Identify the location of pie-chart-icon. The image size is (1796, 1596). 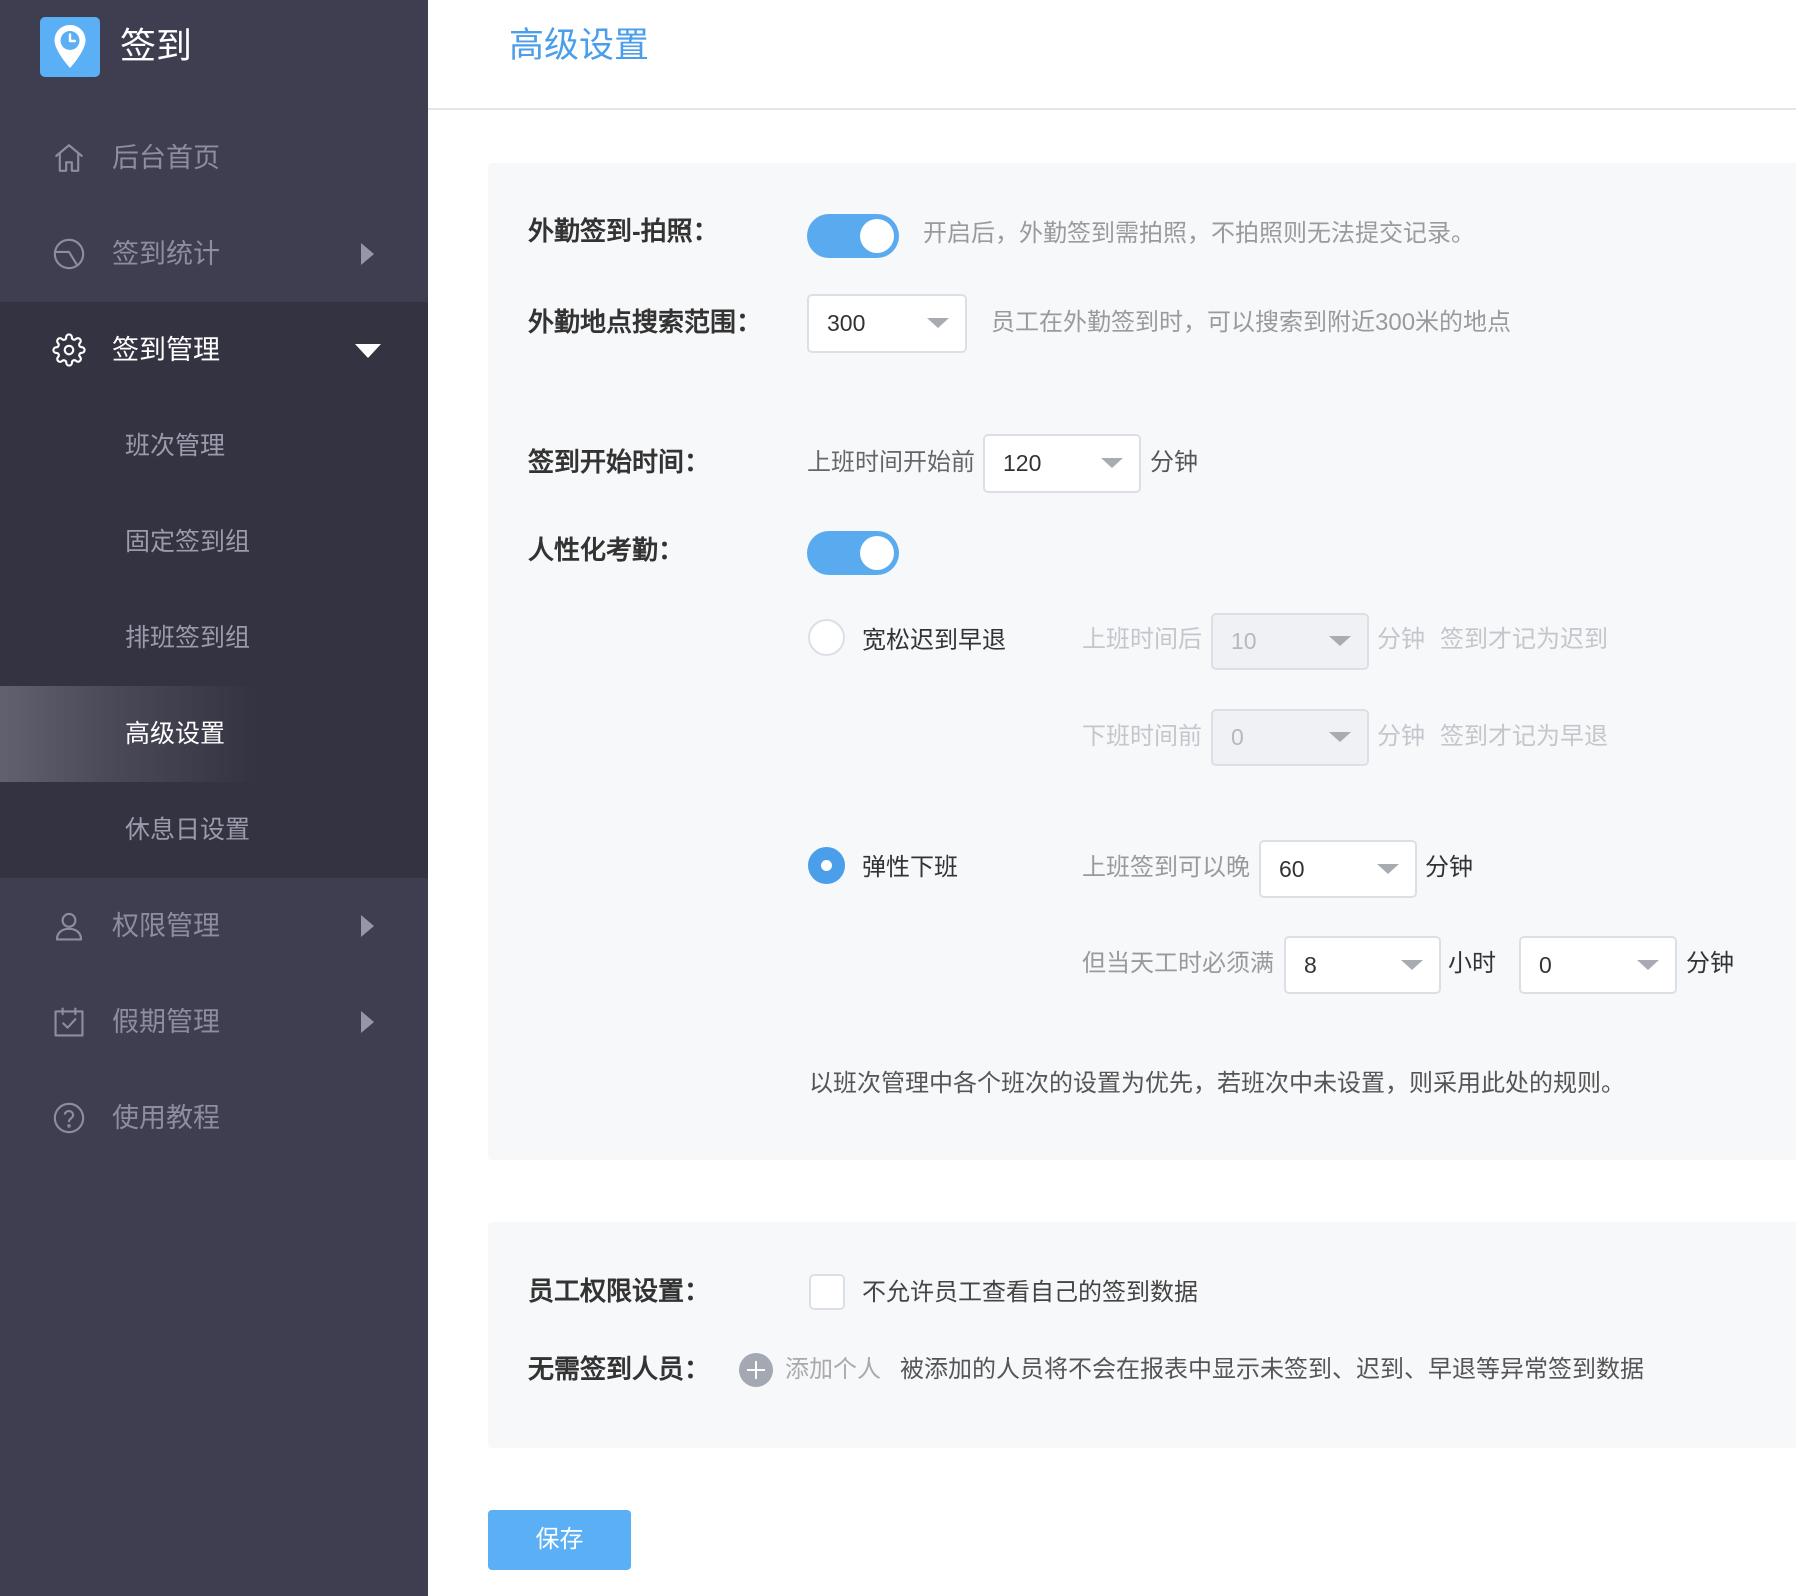
(69, 254).